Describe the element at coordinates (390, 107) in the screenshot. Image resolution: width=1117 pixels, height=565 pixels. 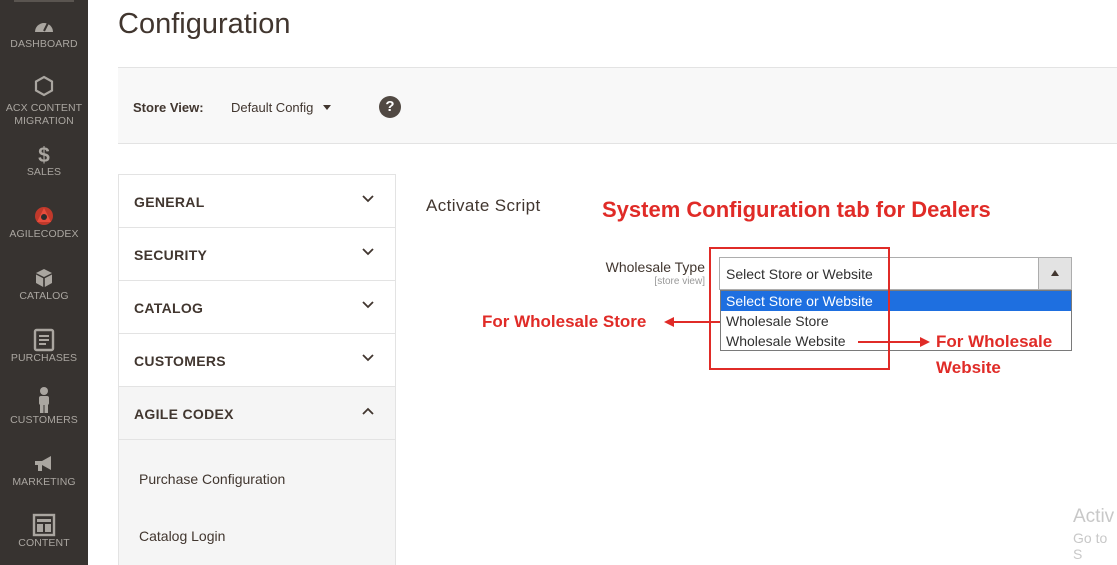
I see `help-icon: ?` at that location.